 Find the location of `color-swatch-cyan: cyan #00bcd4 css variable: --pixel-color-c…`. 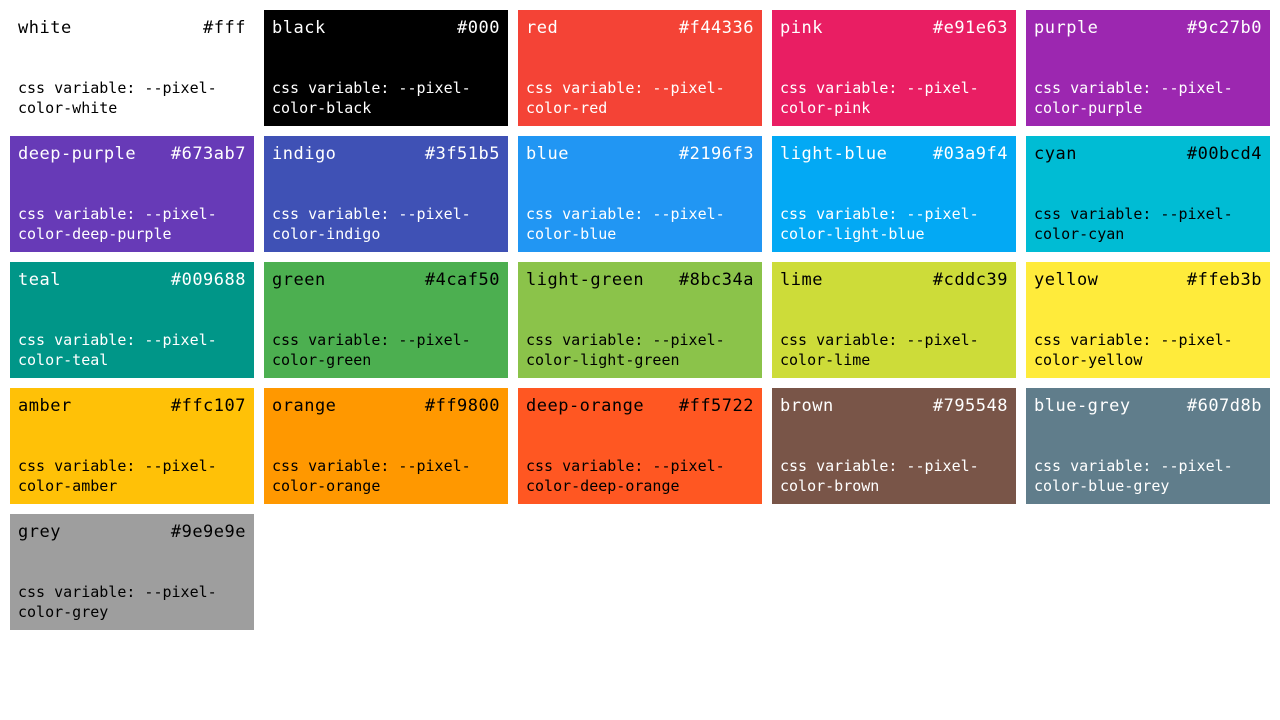

color-swatch-cyan: cyan #00bcd4 css variable: --pixel-color-c… is located at coordinates (1148, 194).